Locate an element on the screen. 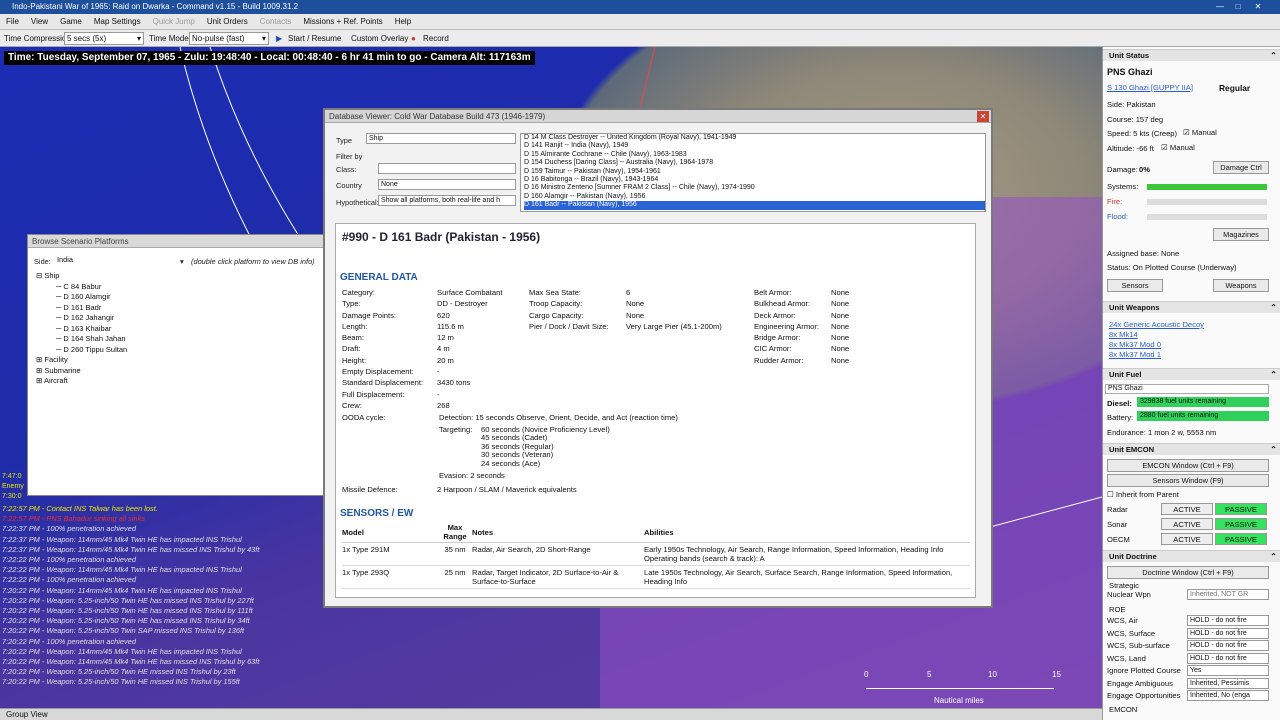 The image size is (1280, 720). platform-list-row: D 141 Ranjit -- India (Navy), 1949 is located at coordinates (754, 146).